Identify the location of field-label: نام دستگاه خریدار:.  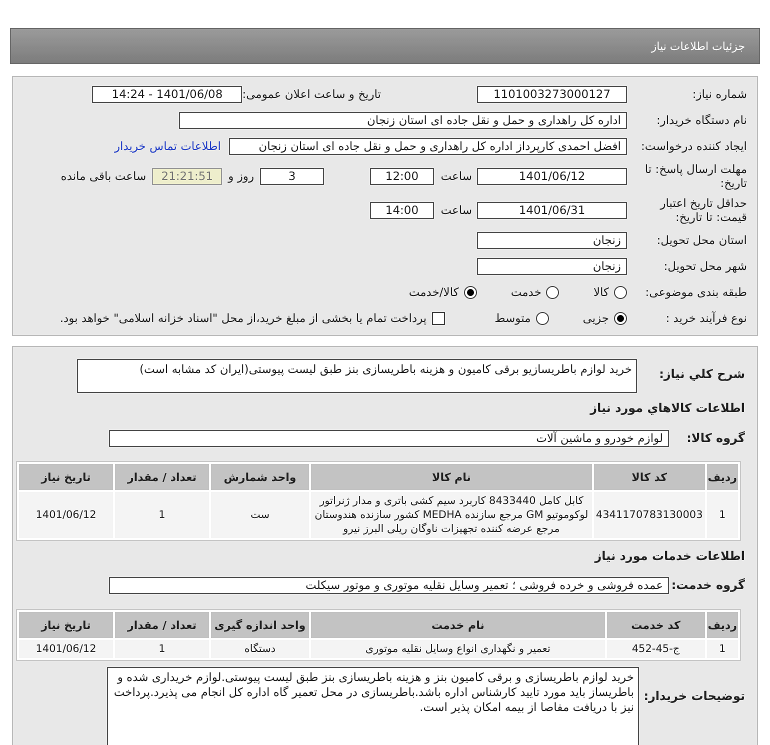
(701, 120).